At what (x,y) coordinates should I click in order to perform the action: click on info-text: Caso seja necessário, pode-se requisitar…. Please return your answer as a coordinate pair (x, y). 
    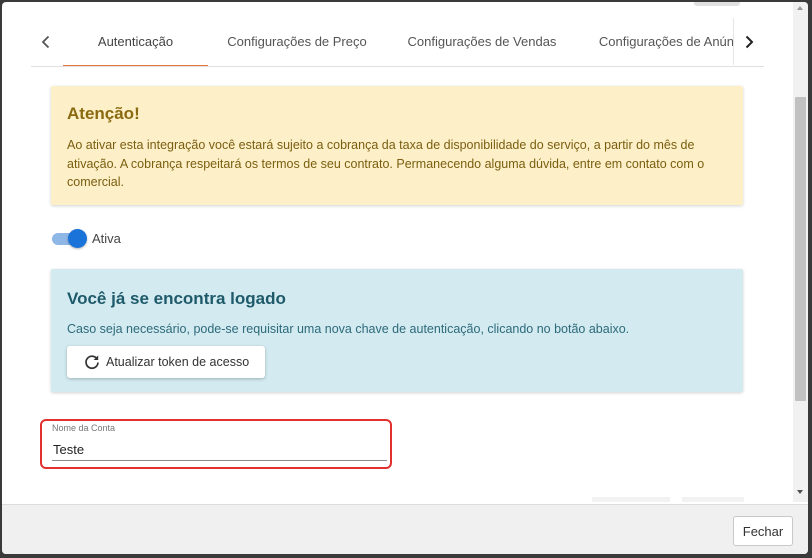
    Looking at the image, I should click on (348, 329).